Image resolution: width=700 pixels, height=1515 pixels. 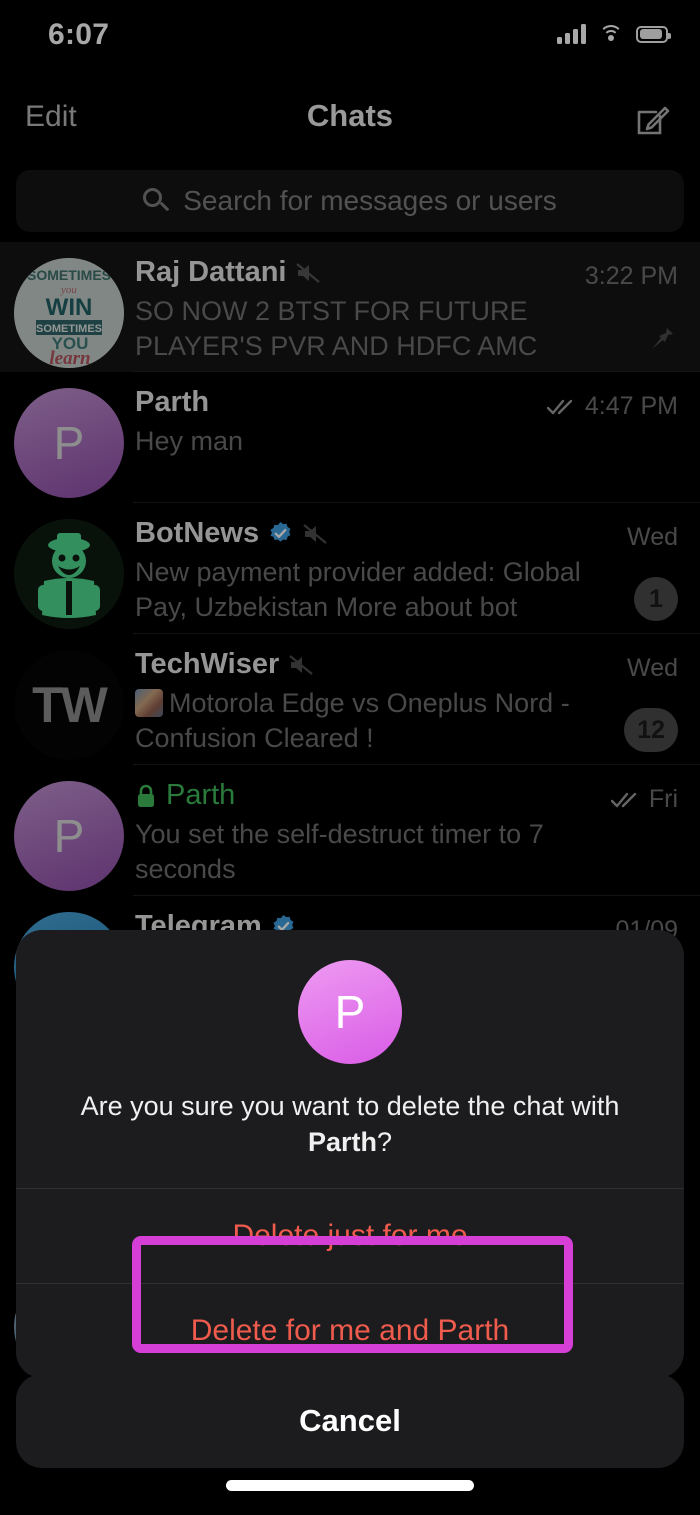 What do you see at coordinates (342, 1142) in the screenshot?
I see `dialog-message-name: Parth` at bounding box center [342, 1142].